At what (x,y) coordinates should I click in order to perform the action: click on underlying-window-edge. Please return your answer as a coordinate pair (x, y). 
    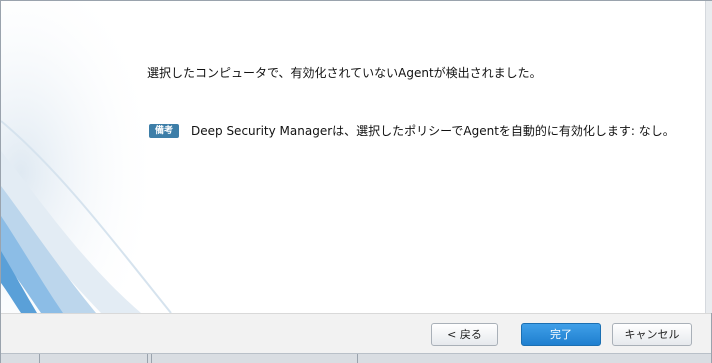
    Looking at the image, I should click on (356, 358).